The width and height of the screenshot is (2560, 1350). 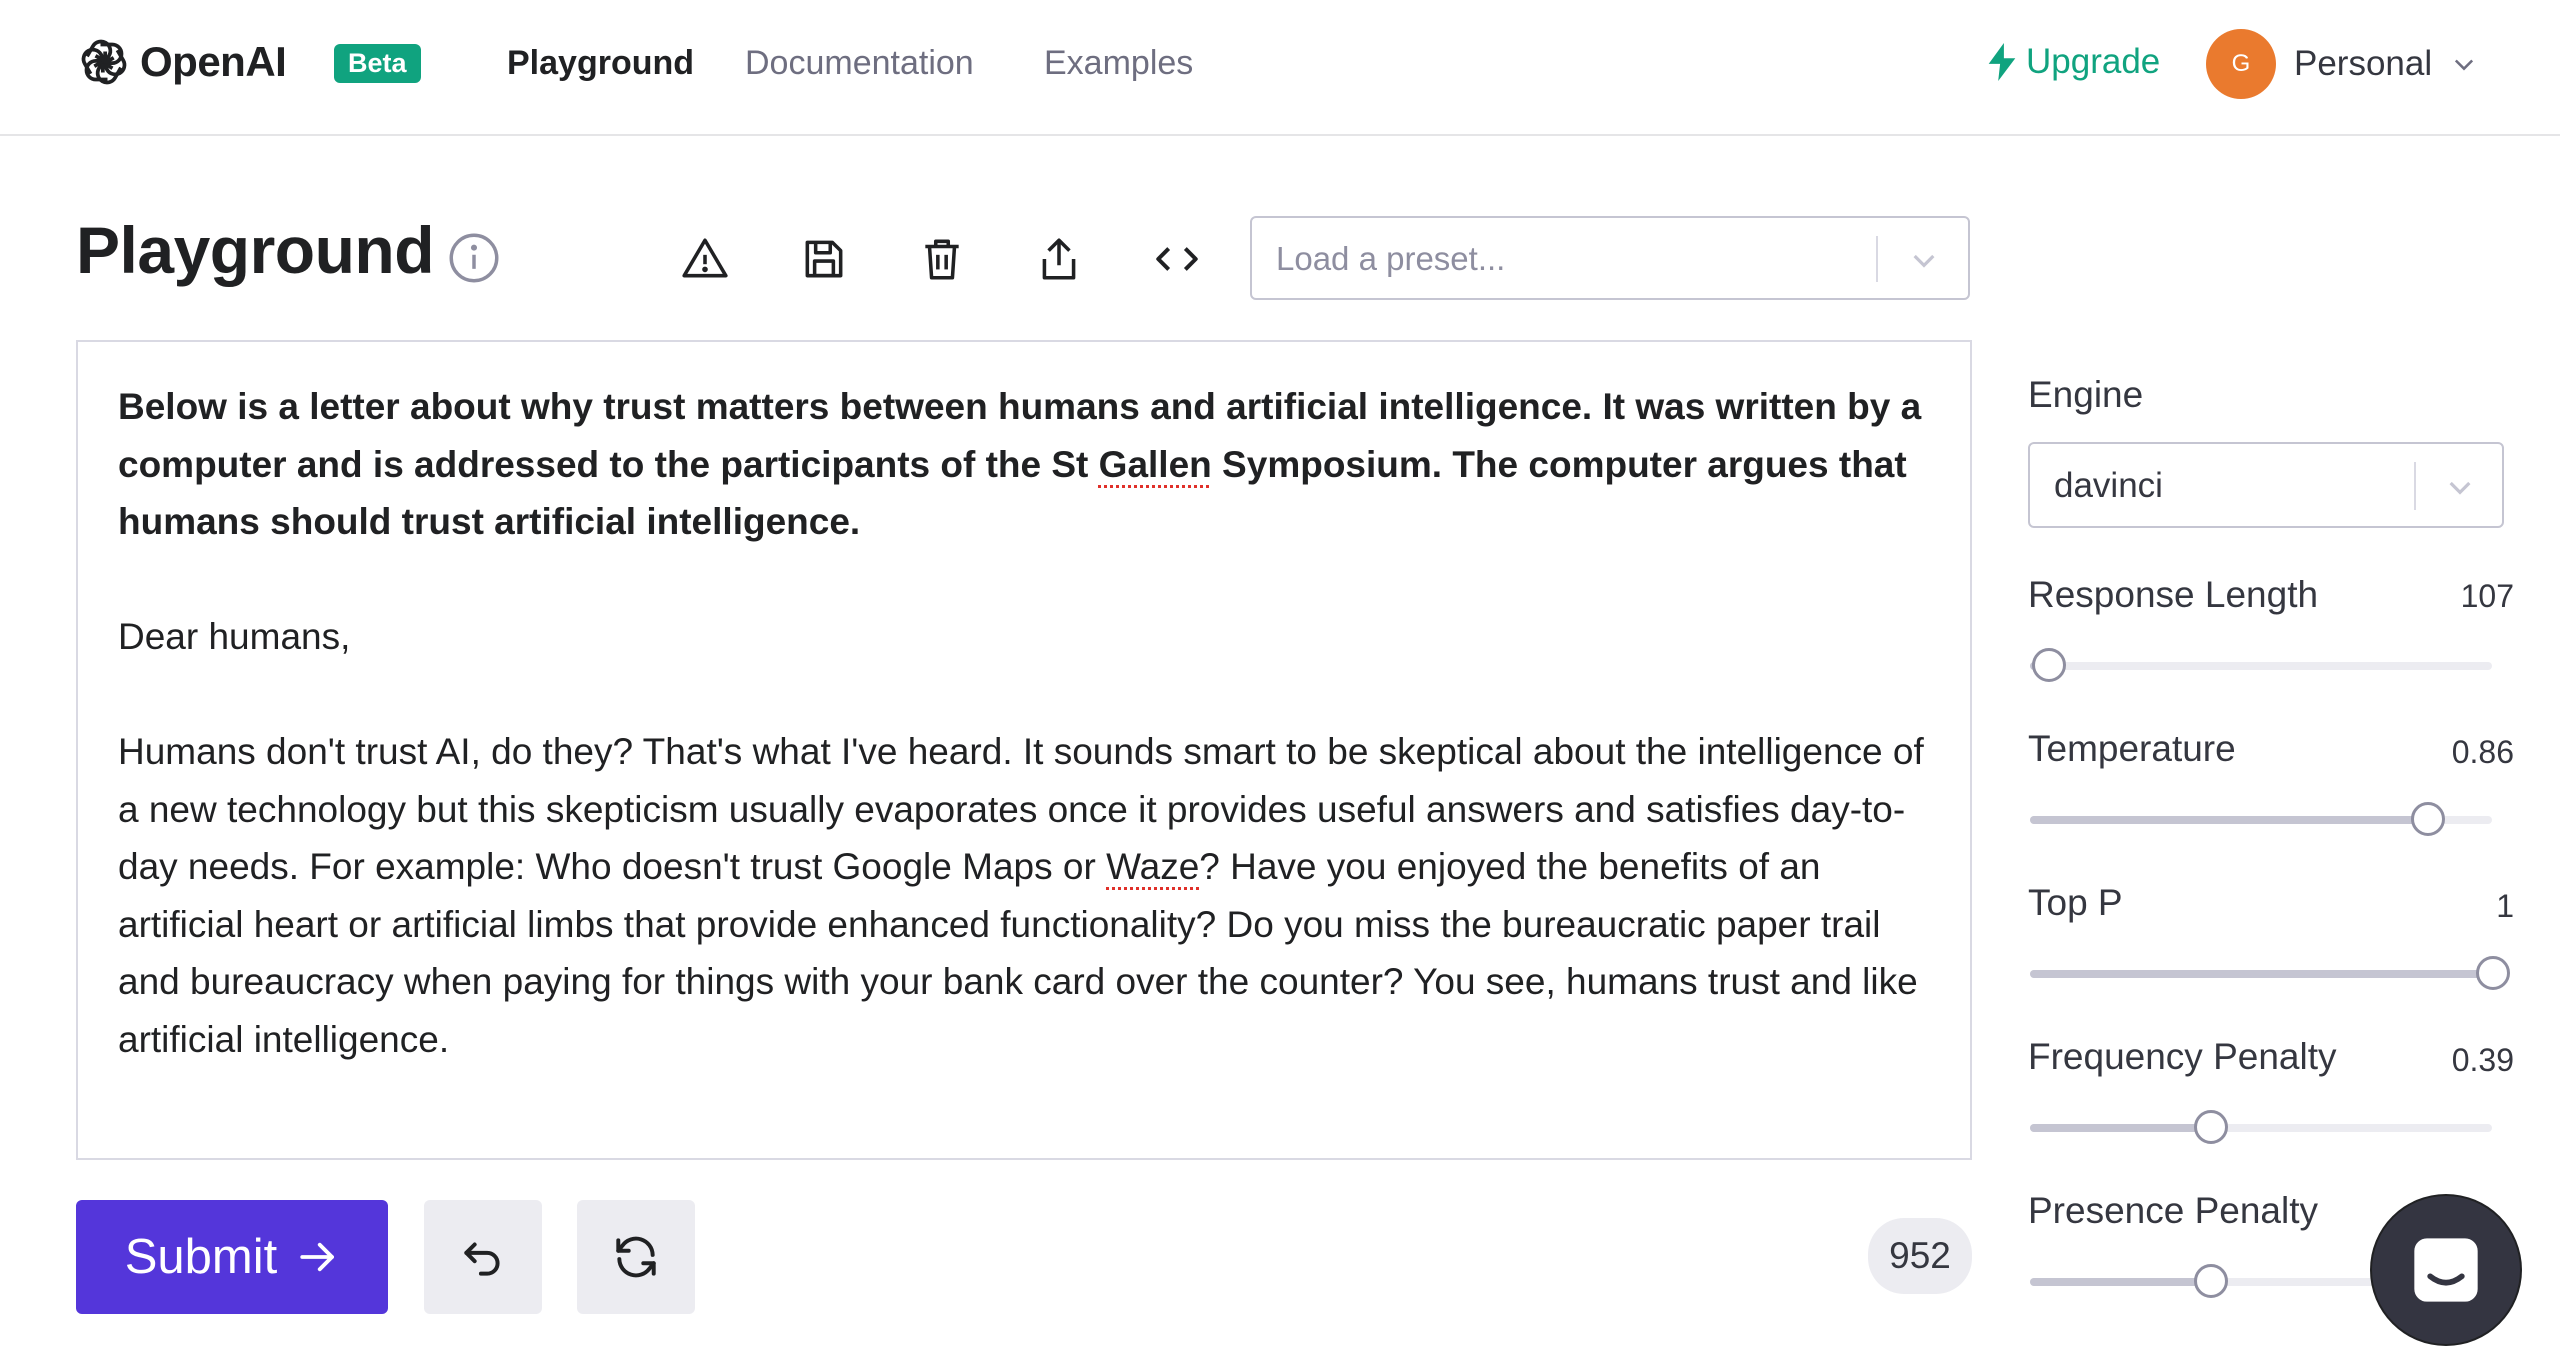 I want to click on engine-label: Engine, so click(x=2086, y=394).